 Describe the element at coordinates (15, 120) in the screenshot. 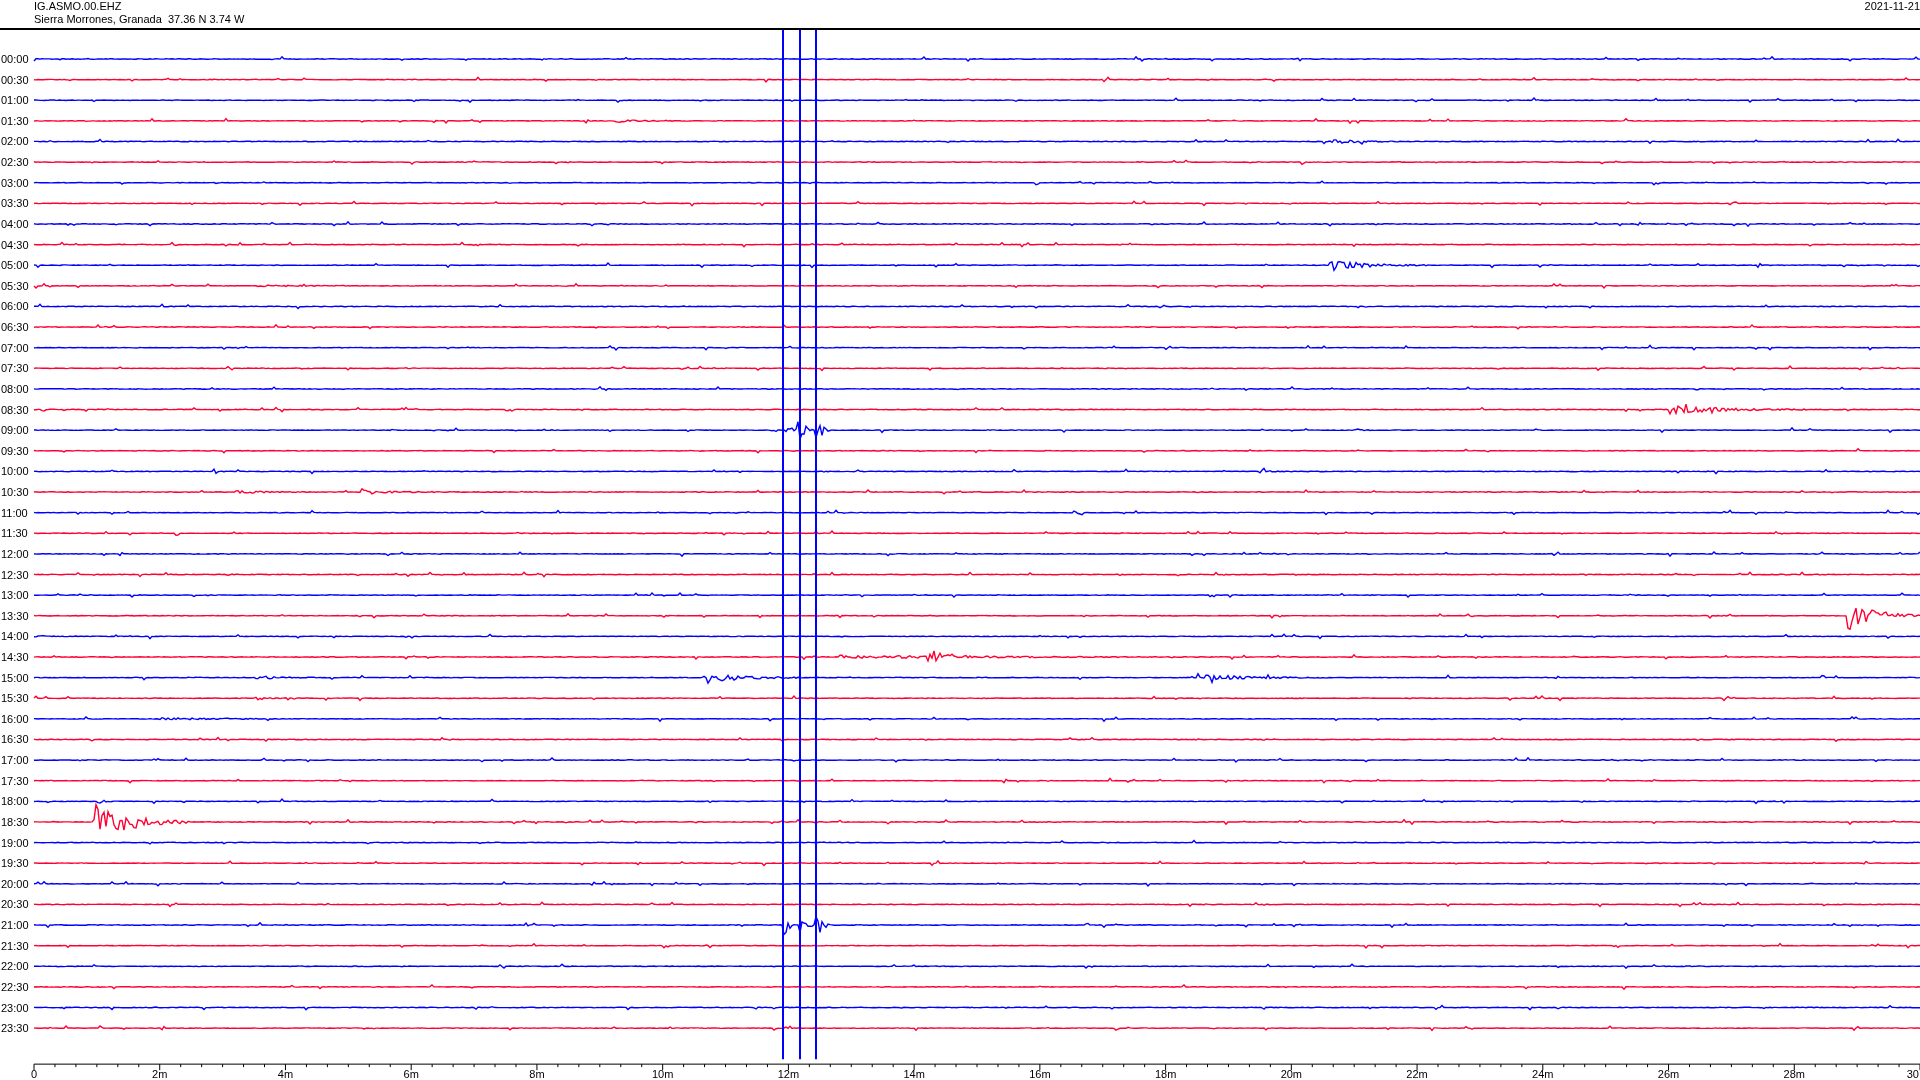

I see `time-label: 01:30` at that location.